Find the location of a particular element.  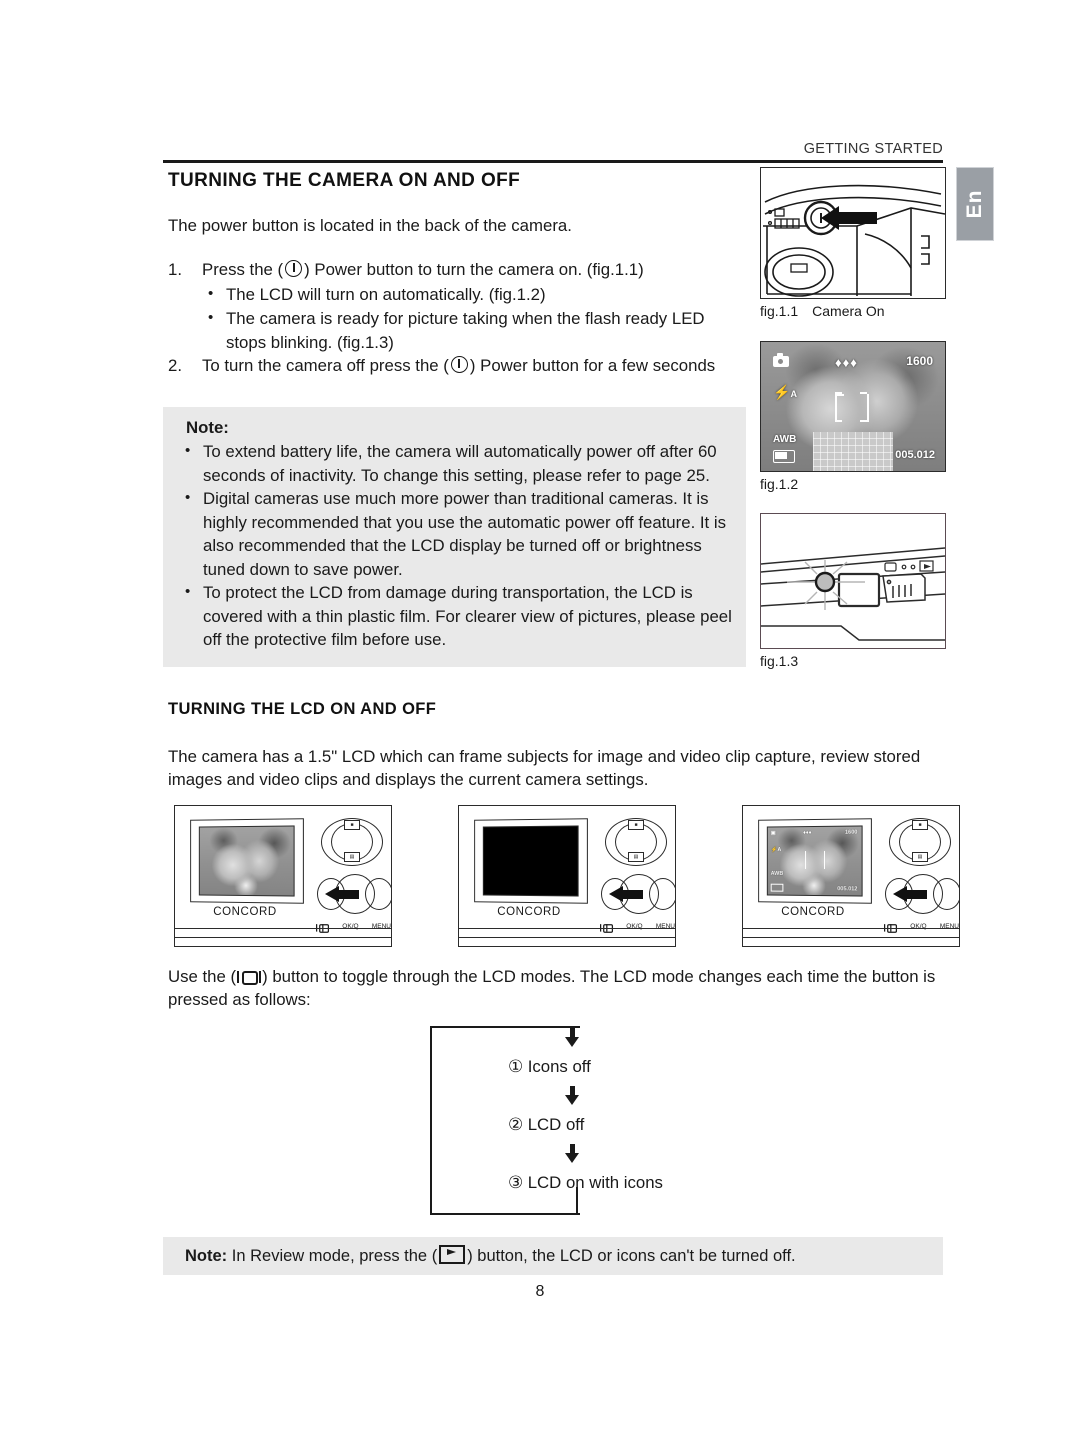

lcd-photo-preview is located at coordinates (246, 861).